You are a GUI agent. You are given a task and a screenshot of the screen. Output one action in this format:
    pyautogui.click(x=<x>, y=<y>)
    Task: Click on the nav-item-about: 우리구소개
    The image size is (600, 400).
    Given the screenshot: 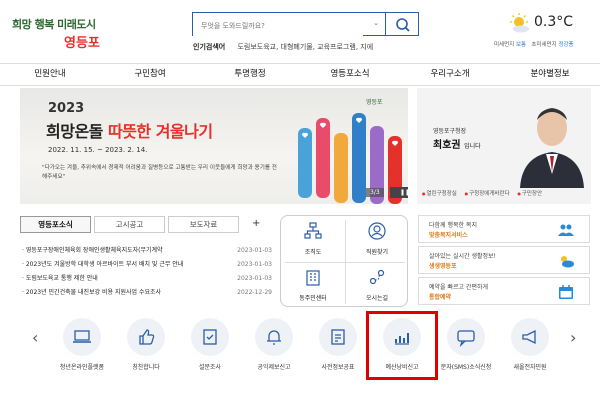 What is the action you would take?
    pyautogui.click(x=450, y=74)
    